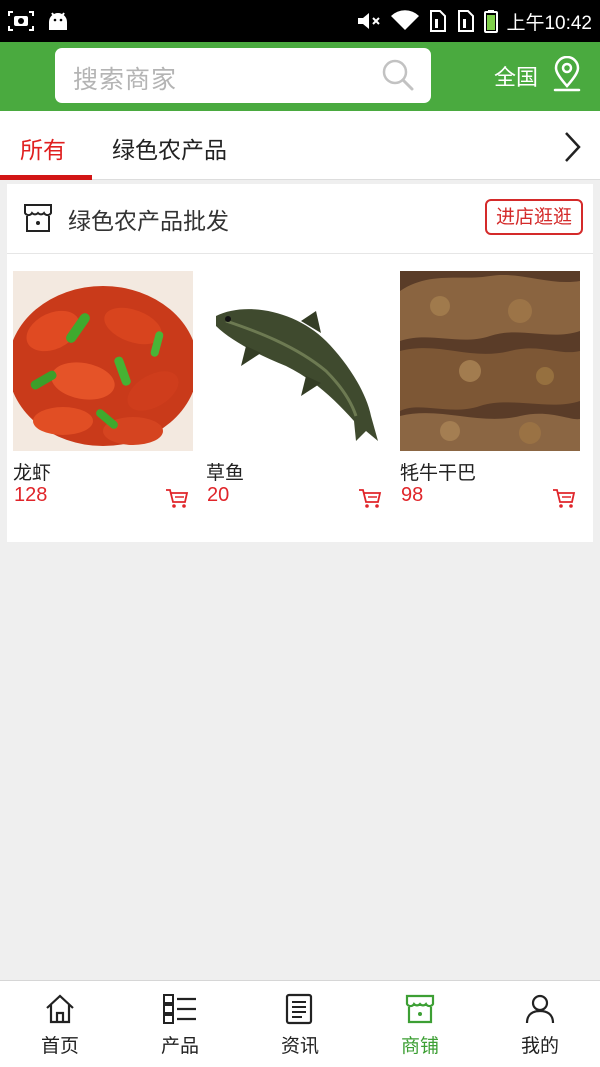 This screenshot has height=1067, width=600. I want to click on product-name: 牦牛干巴, so click(438, 473).